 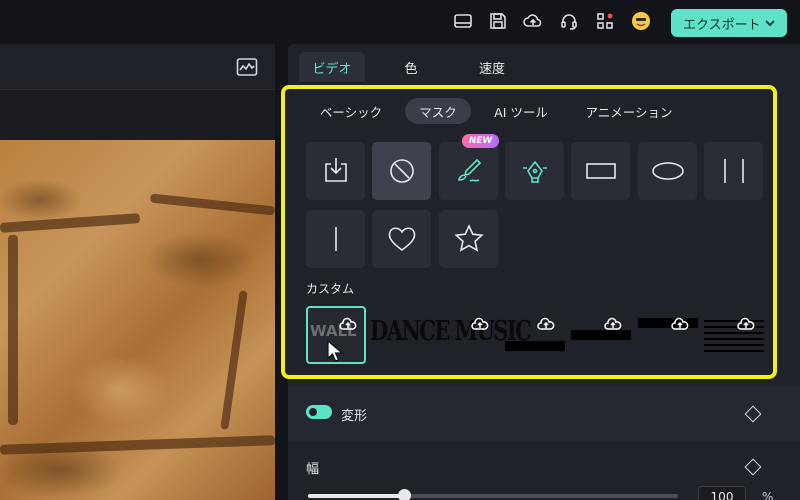 I want to click on mask-star-tile, so click(x=468, y=239).